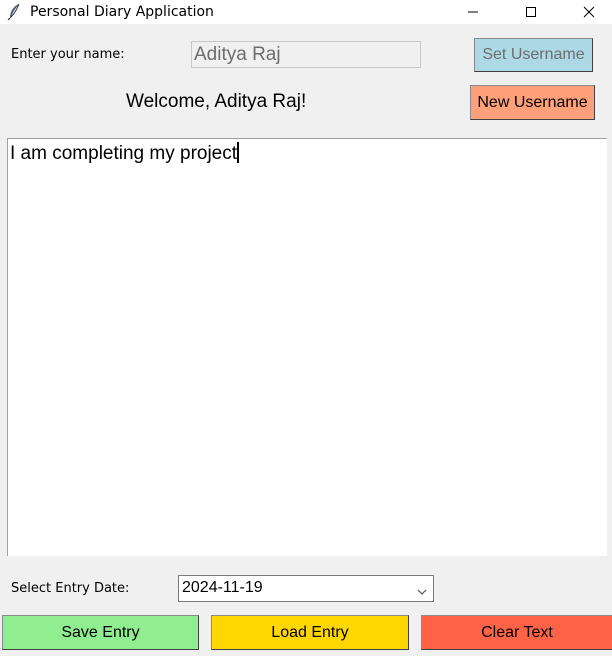 The height and width of the screenshot is (656, 612). I want to click on maximize-button, so click(531, 12).